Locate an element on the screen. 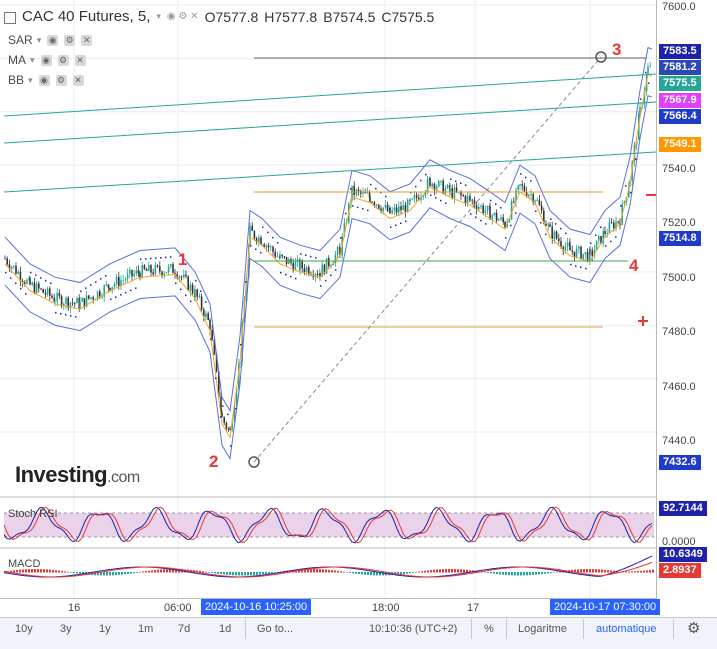 This screenshot has width=717, height=649. range-1m-button: 1m is located at coordinates (145, 629).